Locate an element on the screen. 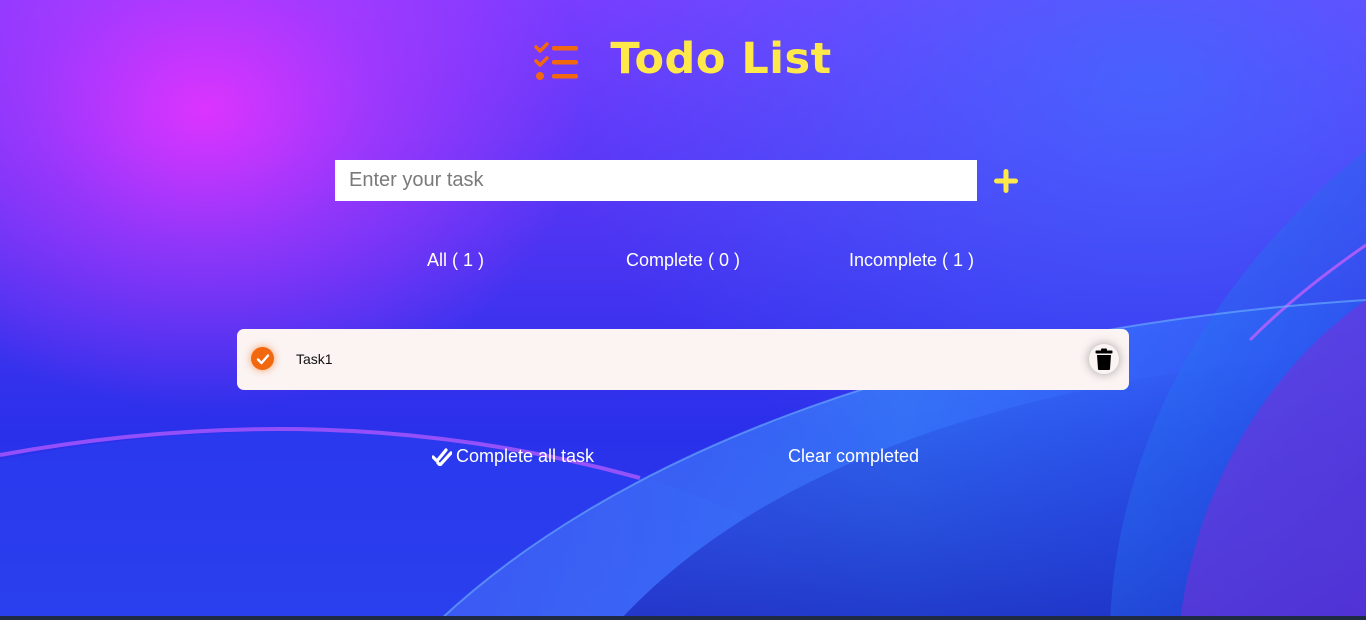 The width and height of the screenshot is (1366, 620). header: Todo List is located at coordinates (683, 59).